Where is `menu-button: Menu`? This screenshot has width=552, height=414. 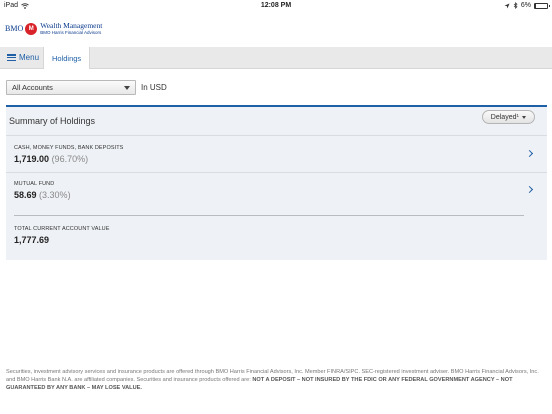 menu-button: Menu is located at coordinates (23, 57).